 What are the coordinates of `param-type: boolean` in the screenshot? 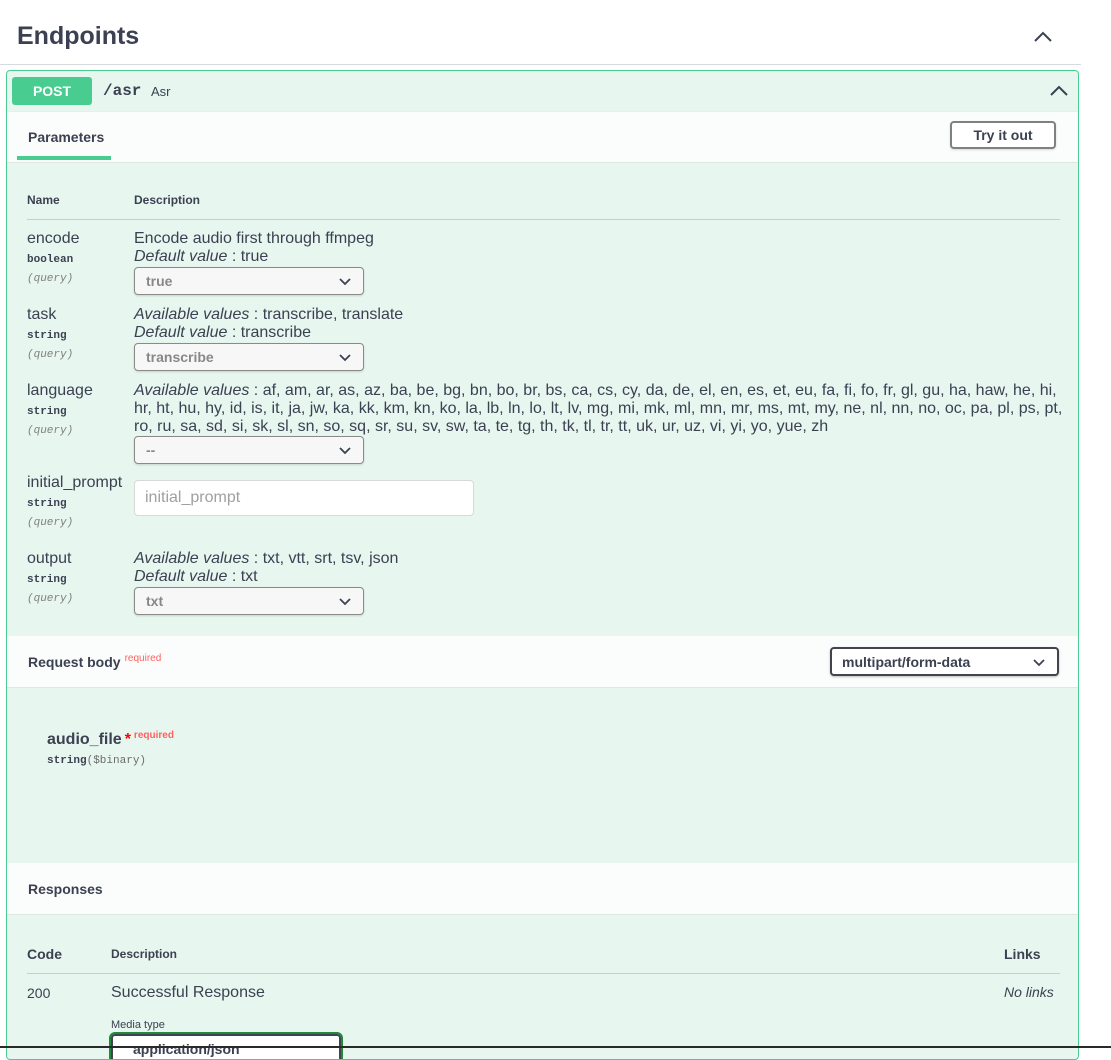 It's located at (50, 260).